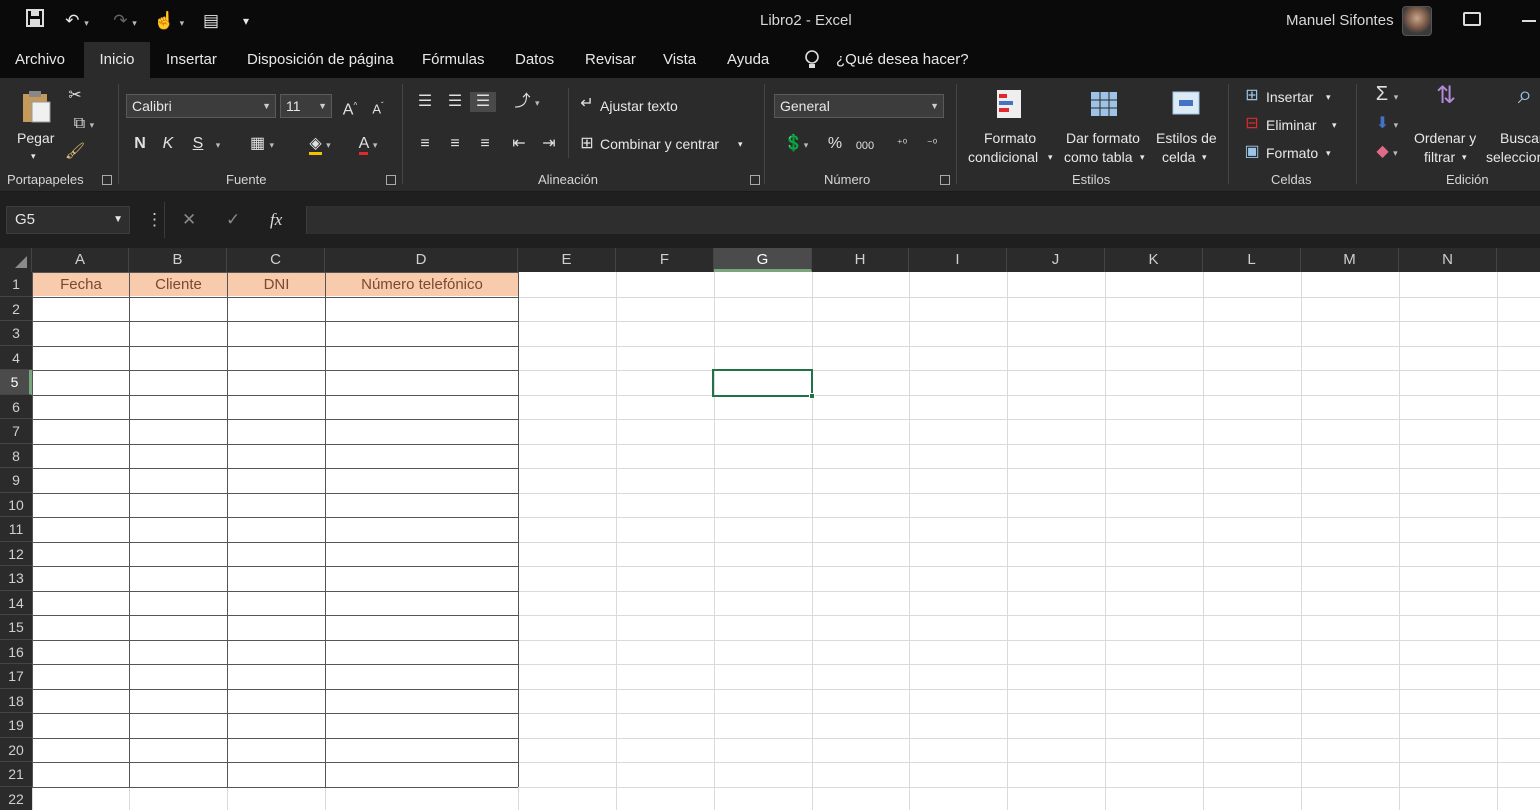 The width and height of the screenshot is (1540, 810). What do you see at coordinates (16, 504) in the screenshot?
I see `row-header-10: 10` at bounding box center [16, 504].